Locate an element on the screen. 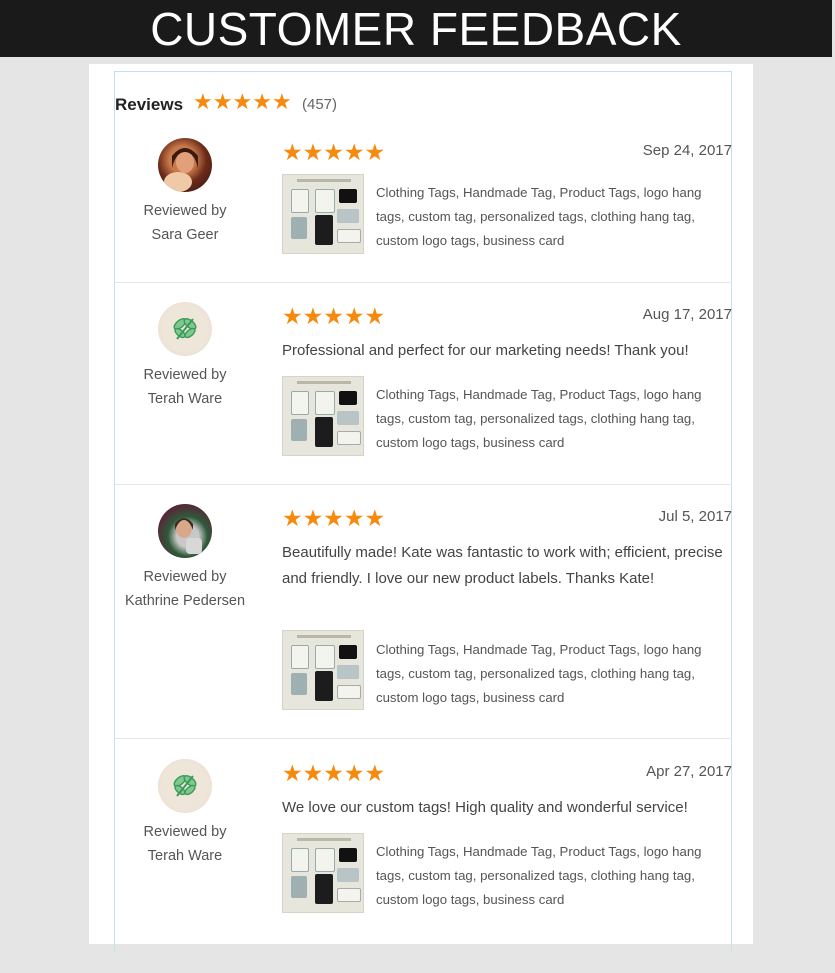 The height and width of the screenshot is (973, 835). banner: CUSTOMER FEEDBACK is located at coordinates (416, 28).